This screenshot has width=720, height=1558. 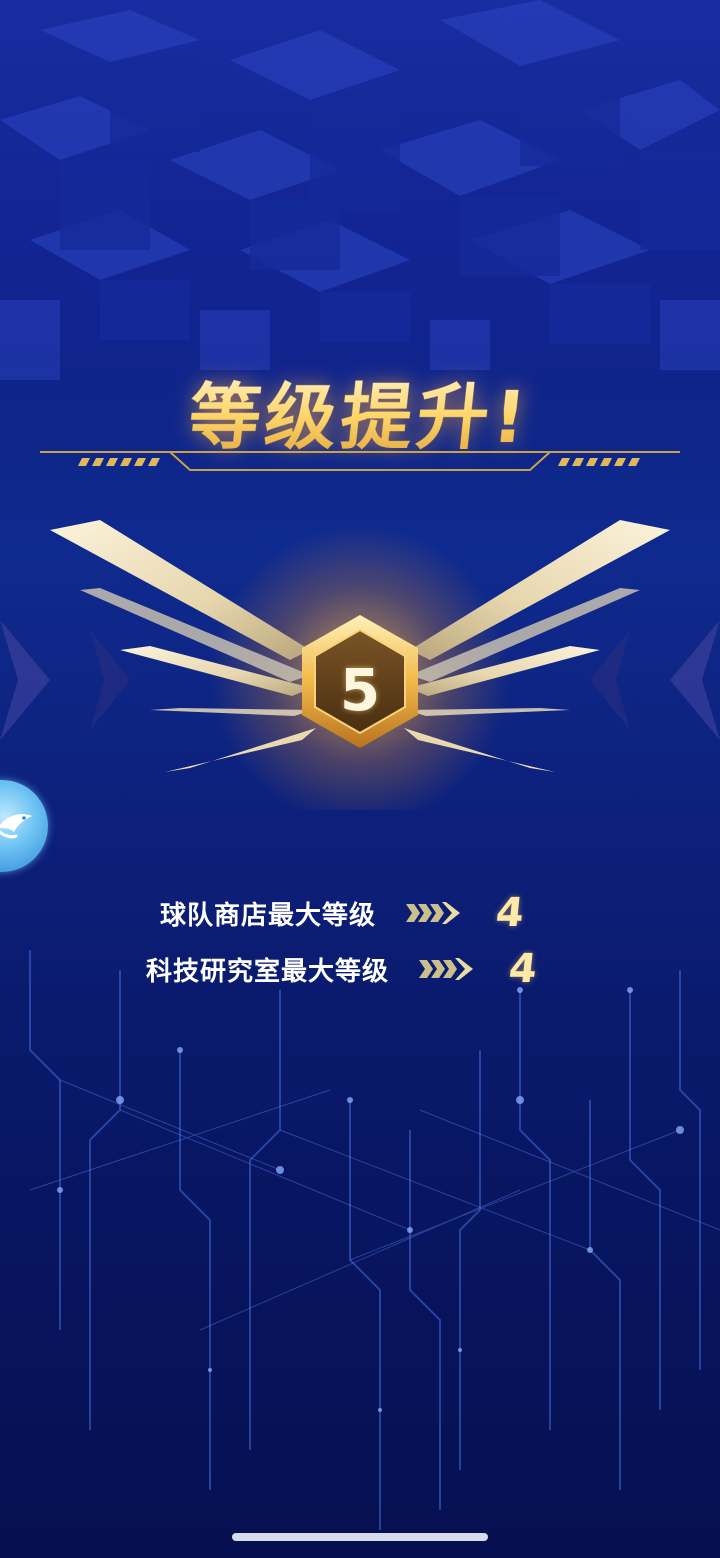 What do you see at coordinates (360, 461) in the screenshot?
I see `title-underline-decoration` at bounding box center [360, 461].